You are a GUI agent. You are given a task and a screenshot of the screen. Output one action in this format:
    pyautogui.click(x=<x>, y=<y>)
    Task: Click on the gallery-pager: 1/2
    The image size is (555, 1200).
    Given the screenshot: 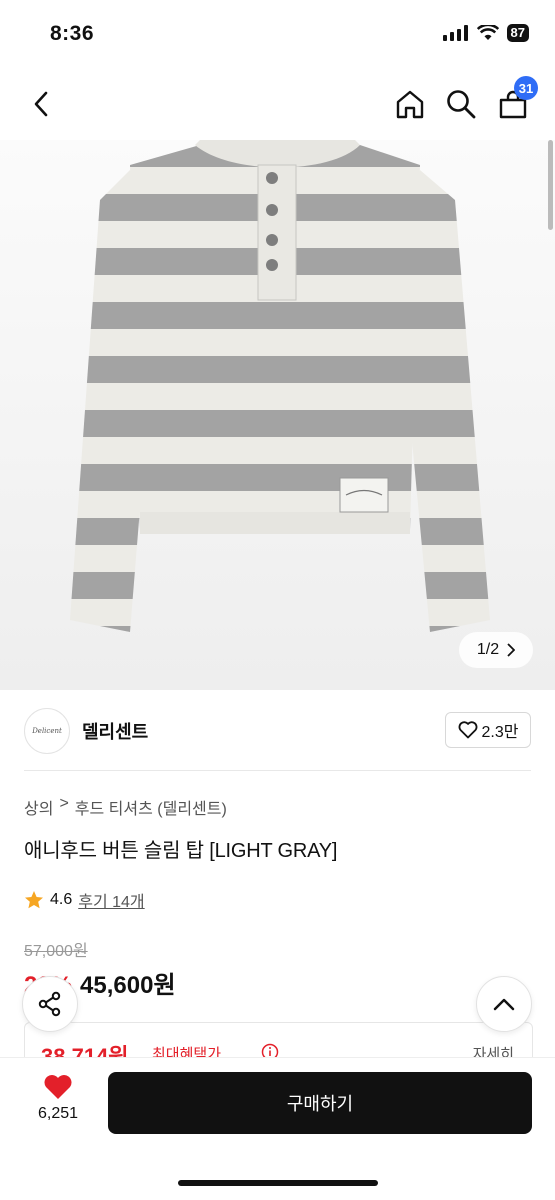 What is the action you would take?
    pyautogui.click(x=496, y=650)
    